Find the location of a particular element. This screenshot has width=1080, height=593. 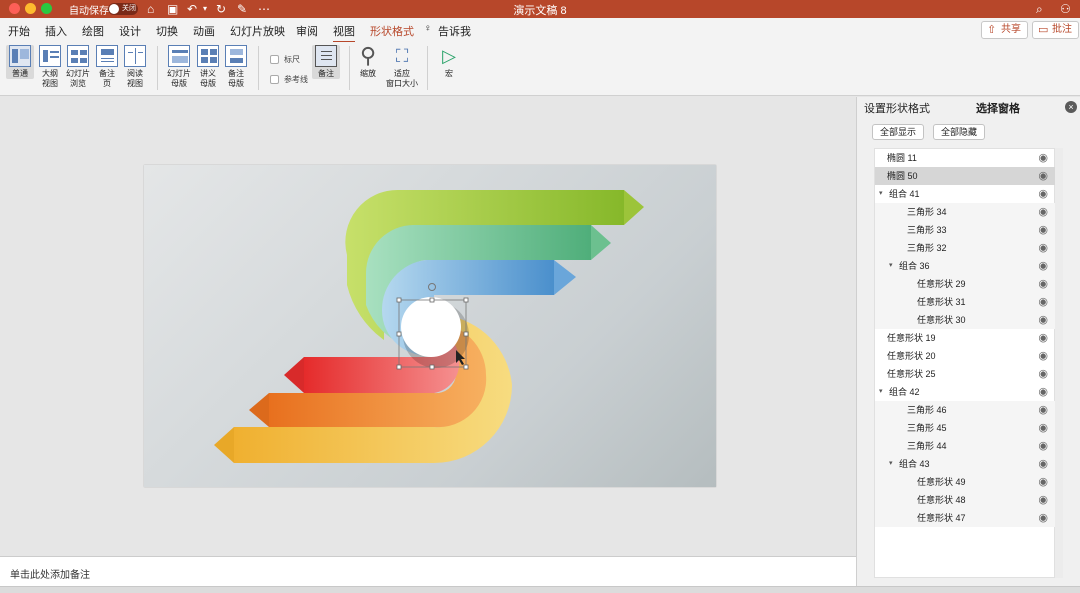

layer-label: 三角形 32 is located at coordinates (927, 248).